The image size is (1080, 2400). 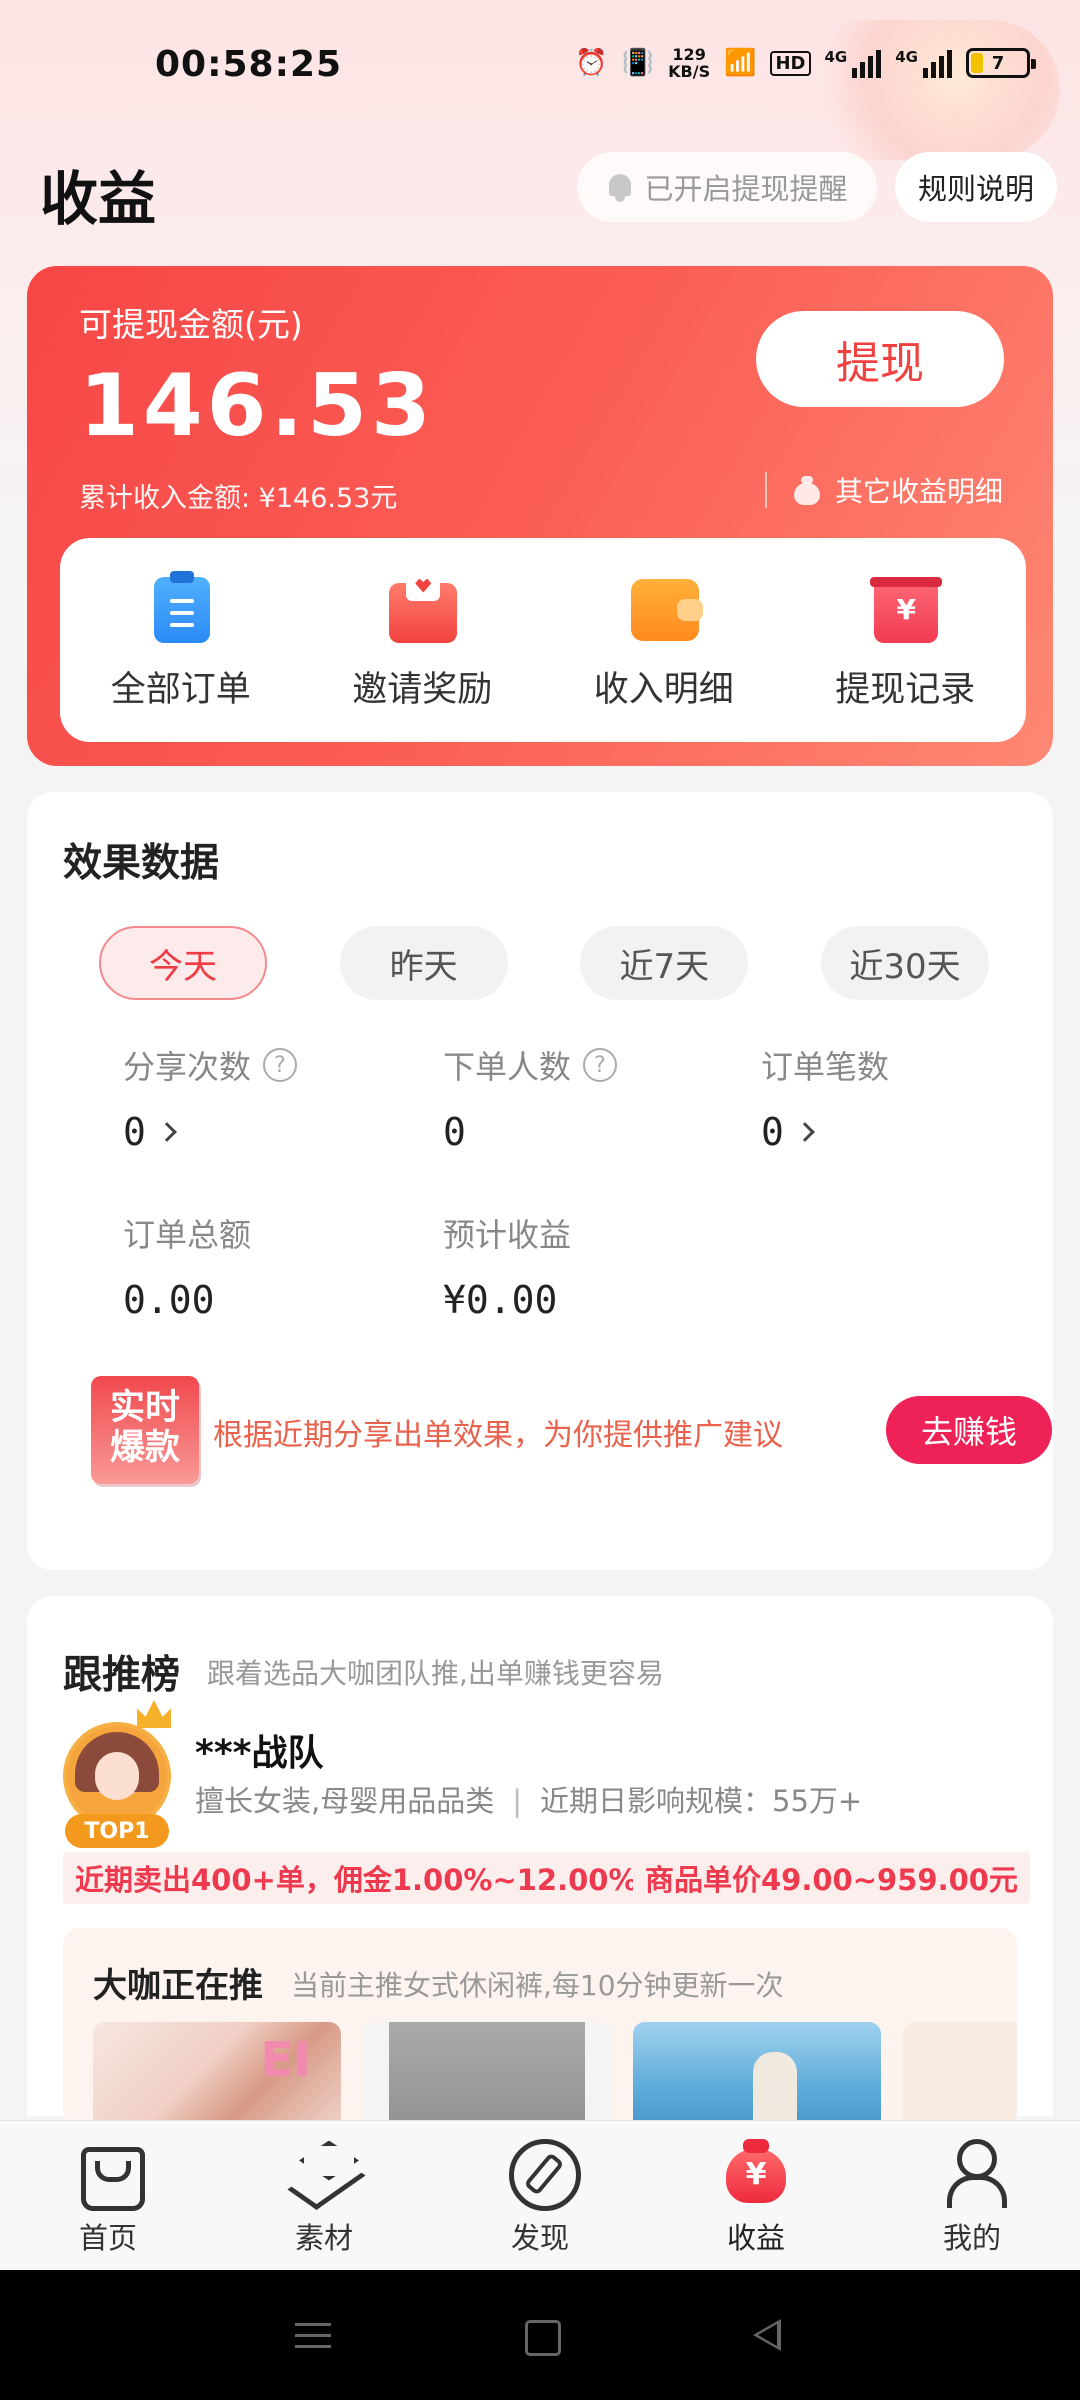 I want to click on alarm-icon: ⏰, so click(x=591, y=63).